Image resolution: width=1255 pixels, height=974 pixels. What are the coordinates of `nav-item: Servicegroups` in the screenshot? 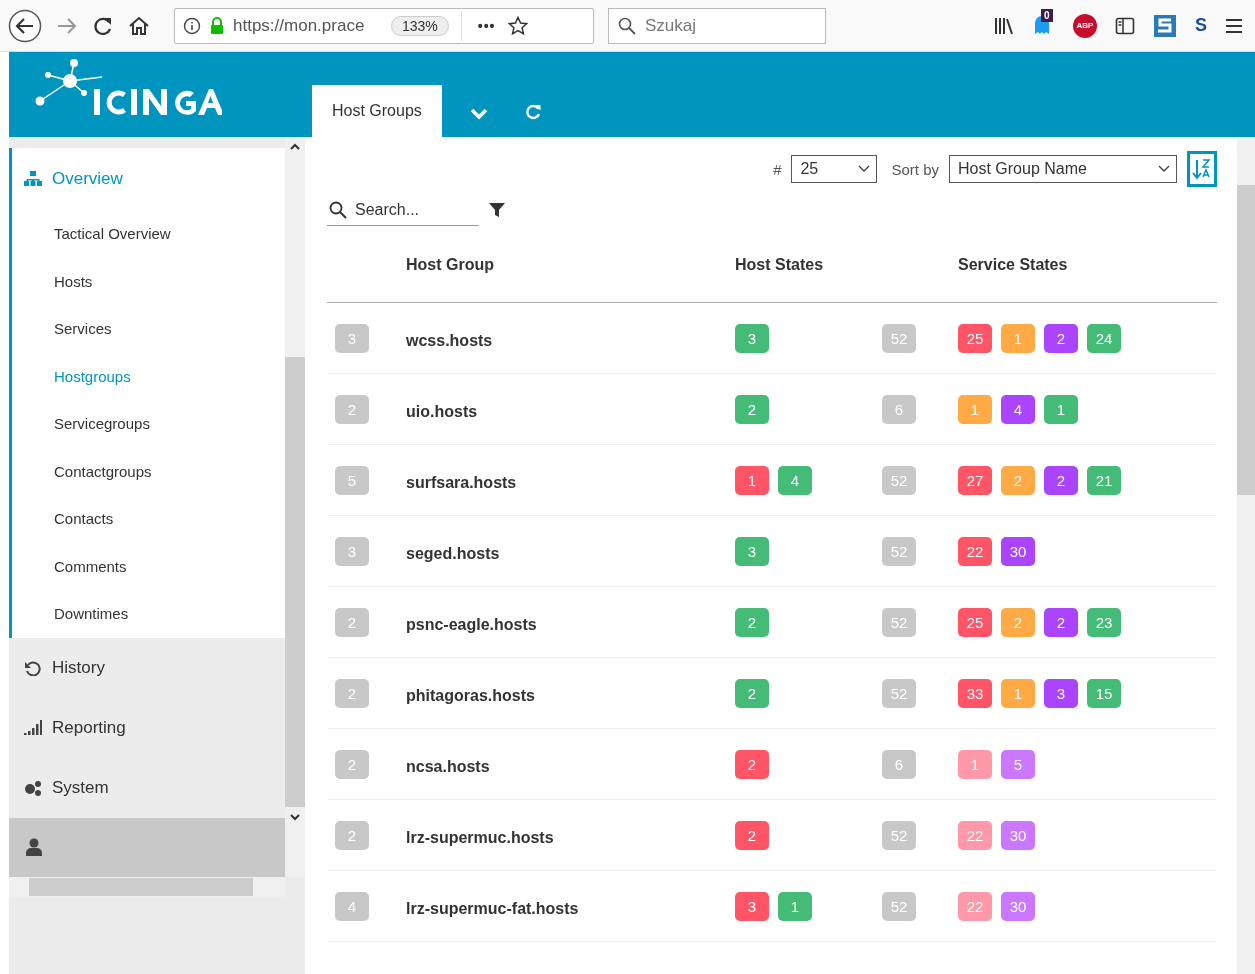 It's located at (148, 424).